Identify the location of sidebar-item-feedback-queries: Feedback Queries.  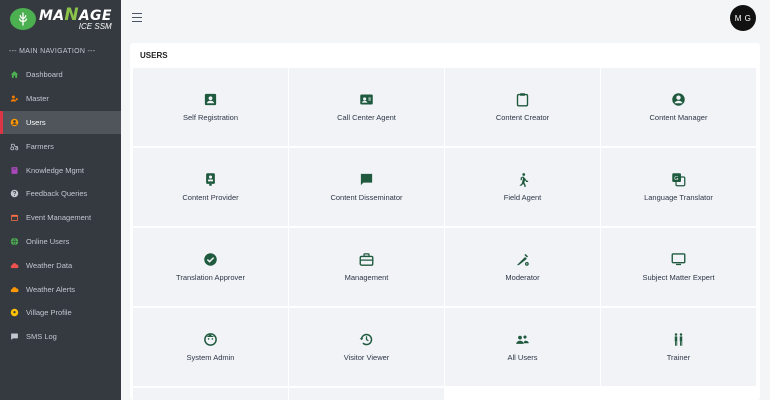
(60, 194).